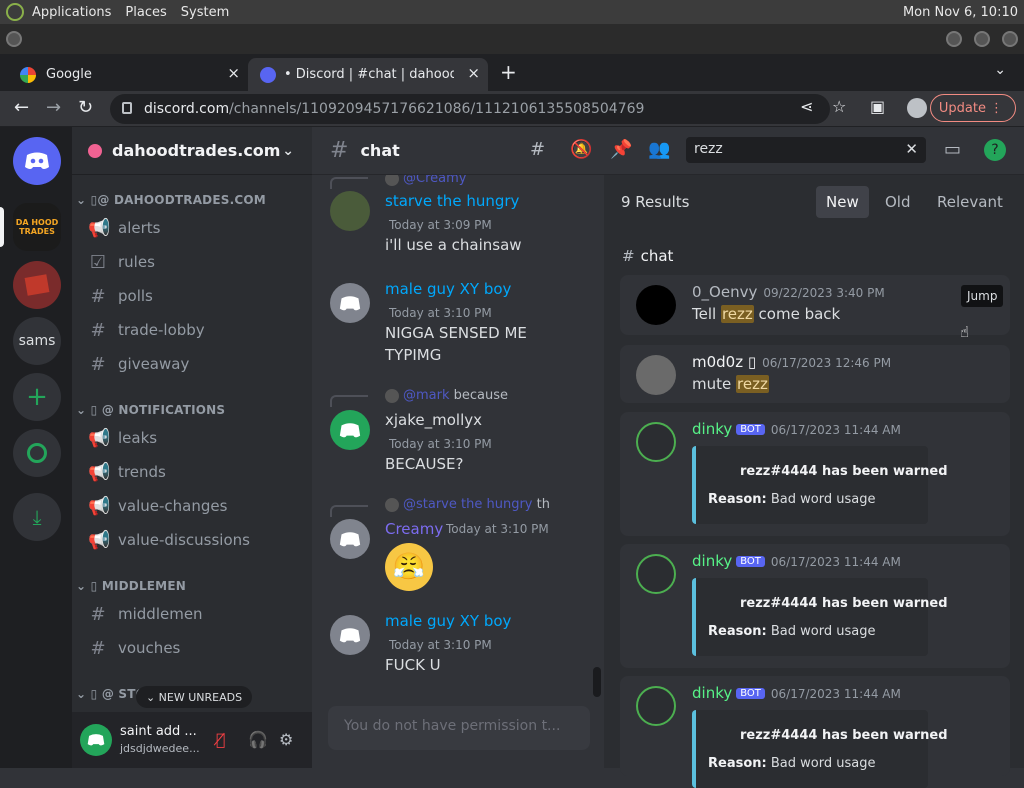 The width and height of the screenshot is (1024, 788). Describe the element at coordinates (37, 453) in the screenshot. I see `explore-servers-button` at that location.